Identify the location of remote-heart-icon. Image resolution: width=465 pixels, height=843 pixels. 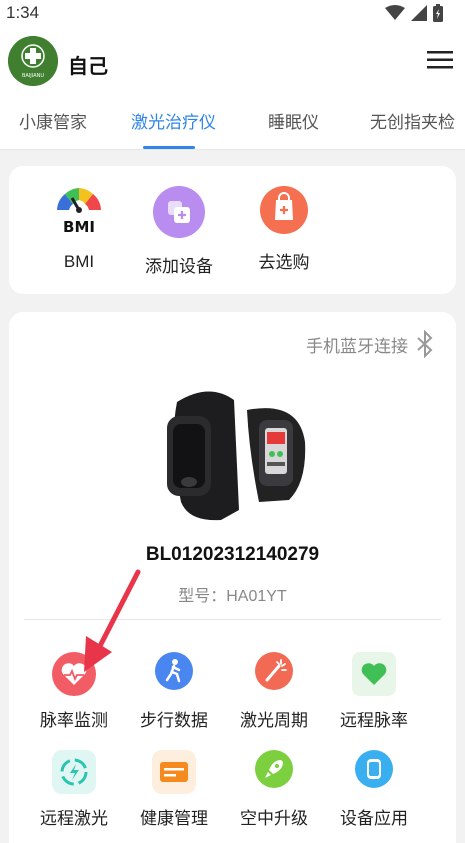
(374, 674).